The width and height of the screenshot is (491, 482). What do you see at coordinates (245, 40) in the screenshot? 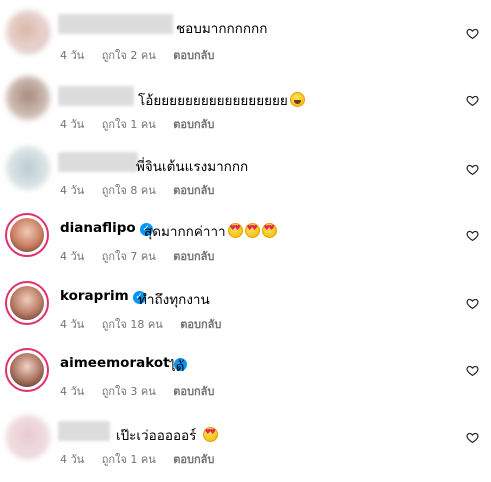
I see `comment-item: ชอบมากกกกกก 4 วัน ถูกใจ 2 คน ตอบกลับ` at bounding box center [245, 40].